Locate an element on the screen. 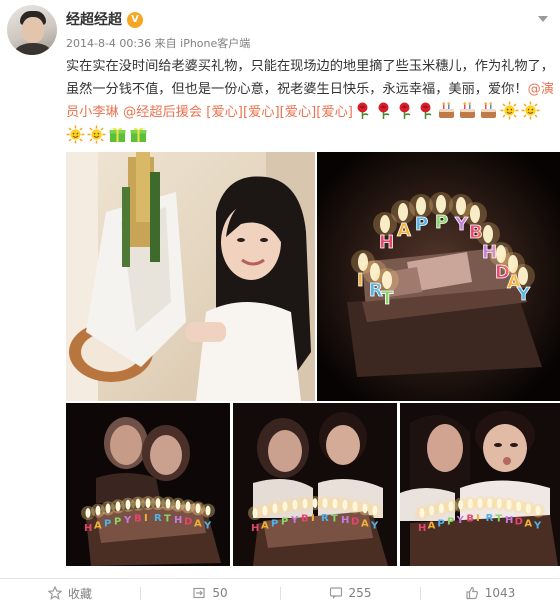  emoticon-text: [爱心][爱心][爱心][爱心] is located at coordinates (279, 112).